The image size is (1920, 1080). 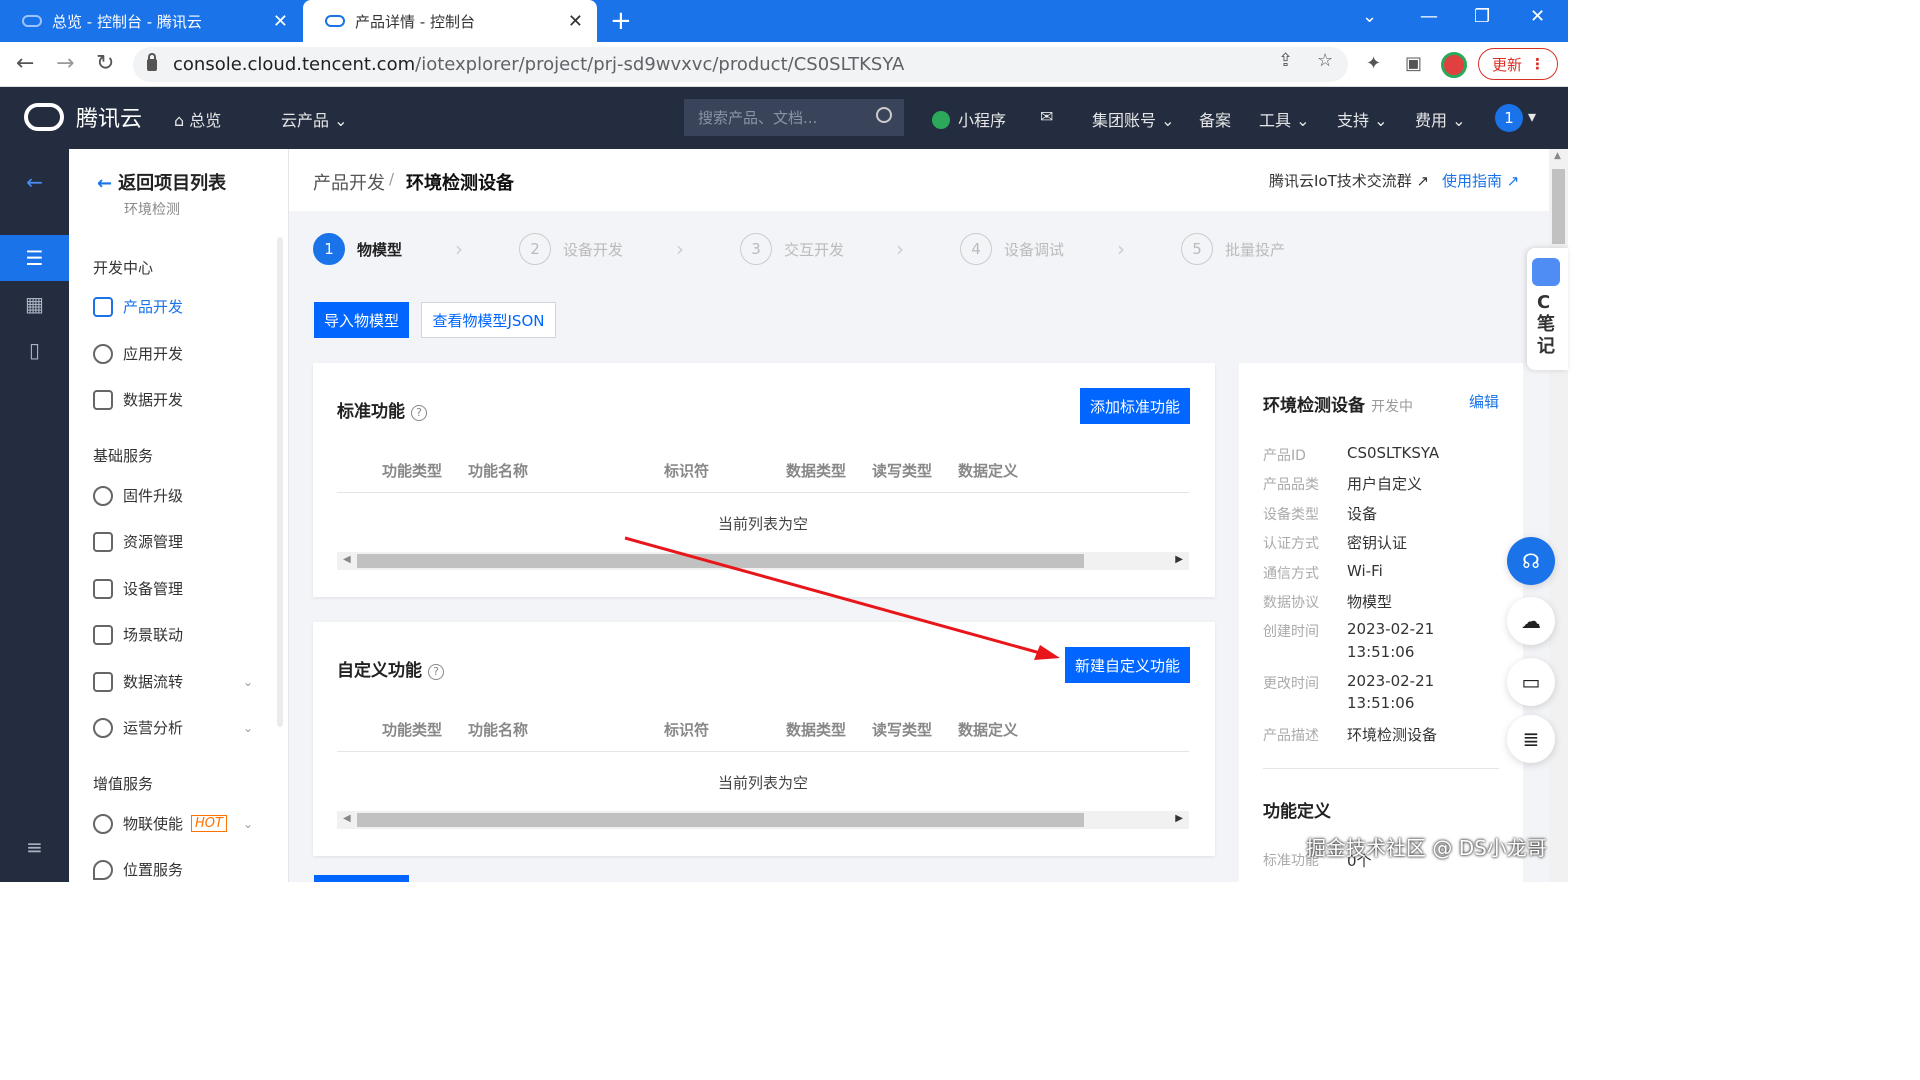 I want to click on cloud-upload-icon: ☁, so click(x=1531, y=621).